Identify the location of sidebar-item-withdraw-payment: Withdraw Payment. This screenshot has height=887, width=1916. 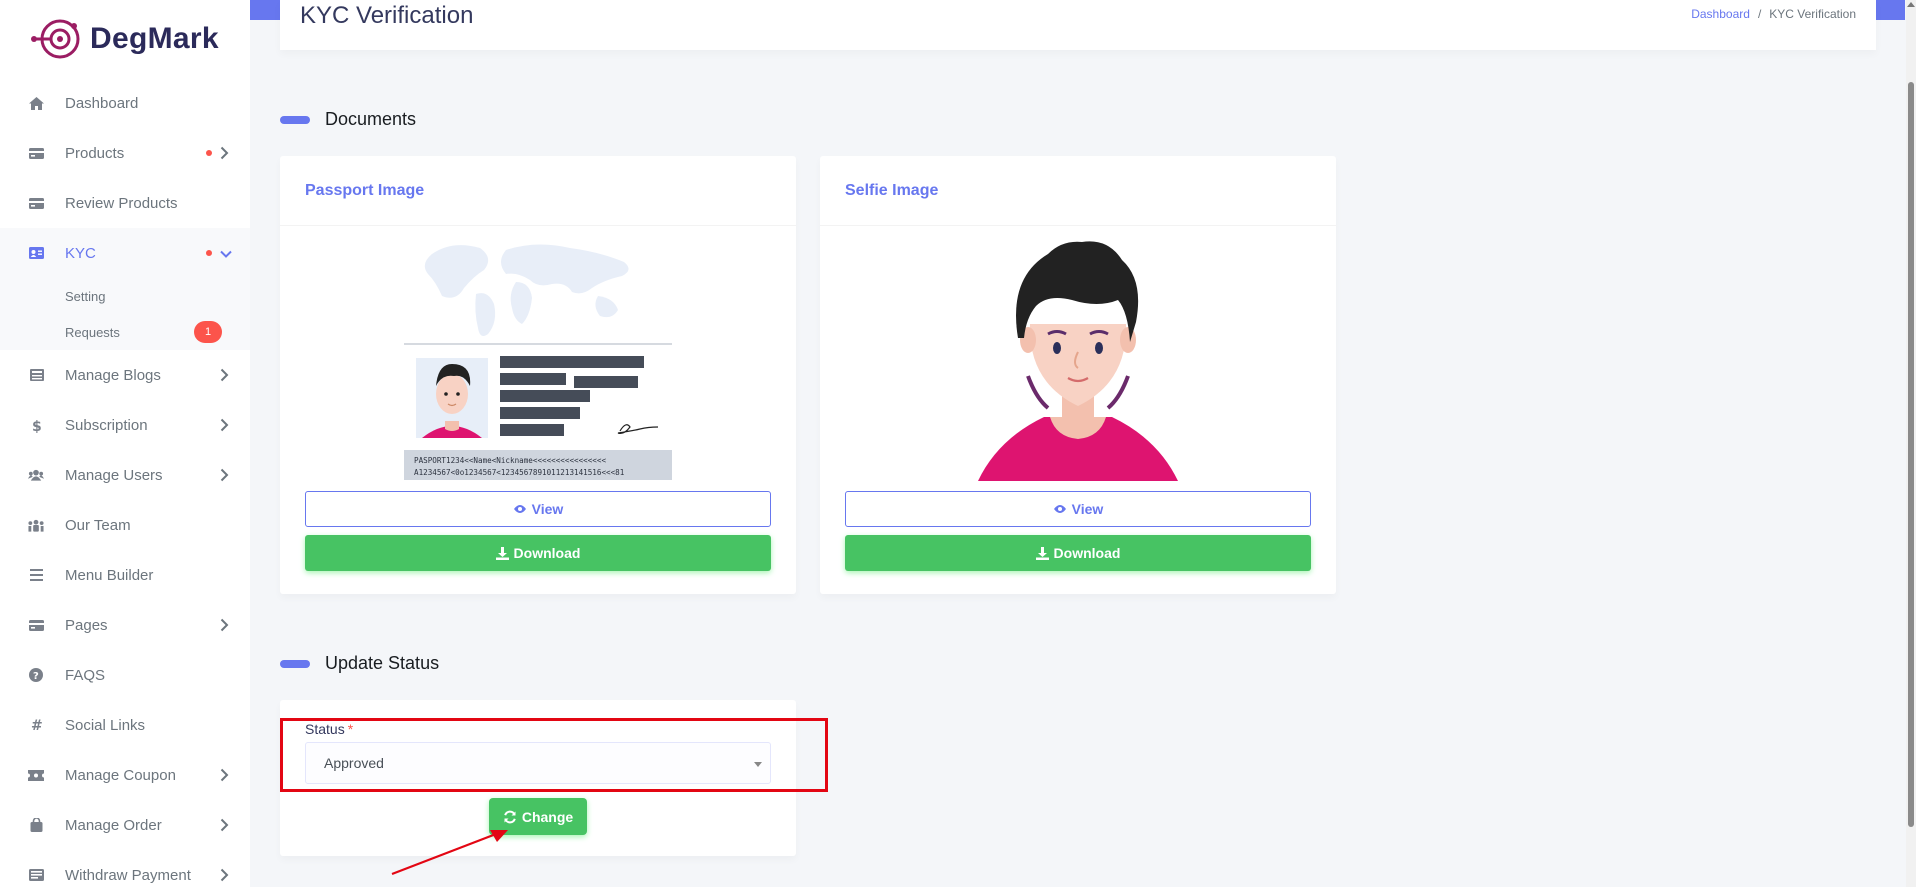
(125, 868).